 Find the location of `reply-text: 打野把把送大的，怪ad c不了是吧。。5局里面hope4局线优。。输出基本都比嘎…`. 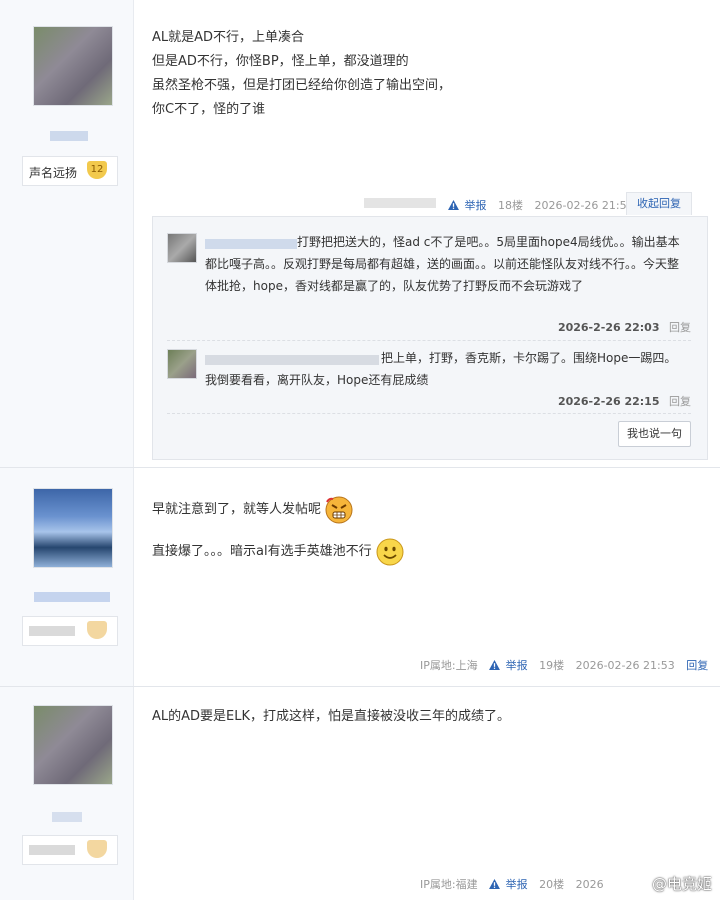

reply-text: 打野把把送大的，怪ad c不了是吧。。5局里面hope4局线优。。输出基本都比嘎… is located at coordinates (442, 264).